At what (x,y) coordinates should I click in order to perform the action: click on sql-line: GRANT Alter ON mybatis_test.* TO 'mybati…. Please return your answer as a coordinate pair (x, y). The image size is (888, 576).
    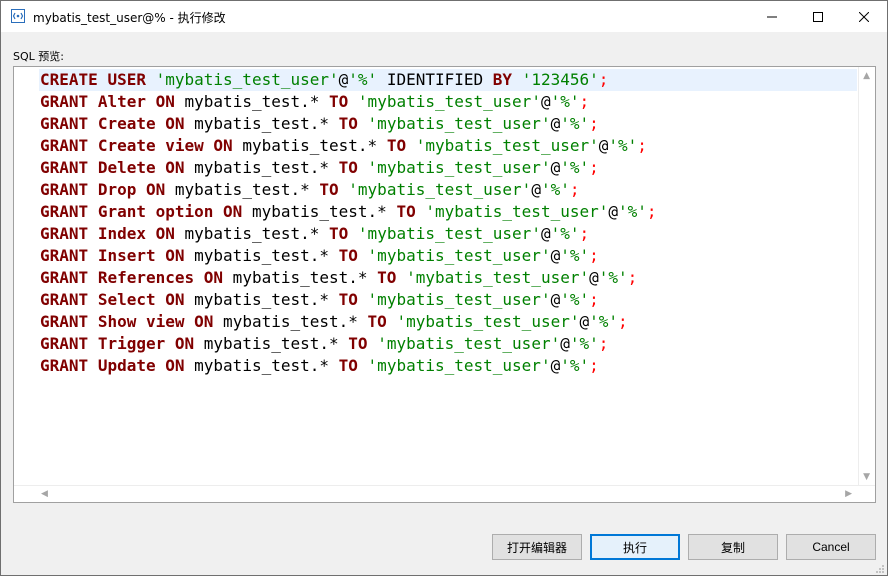
    Looking at the image, I should click on (448, 102).